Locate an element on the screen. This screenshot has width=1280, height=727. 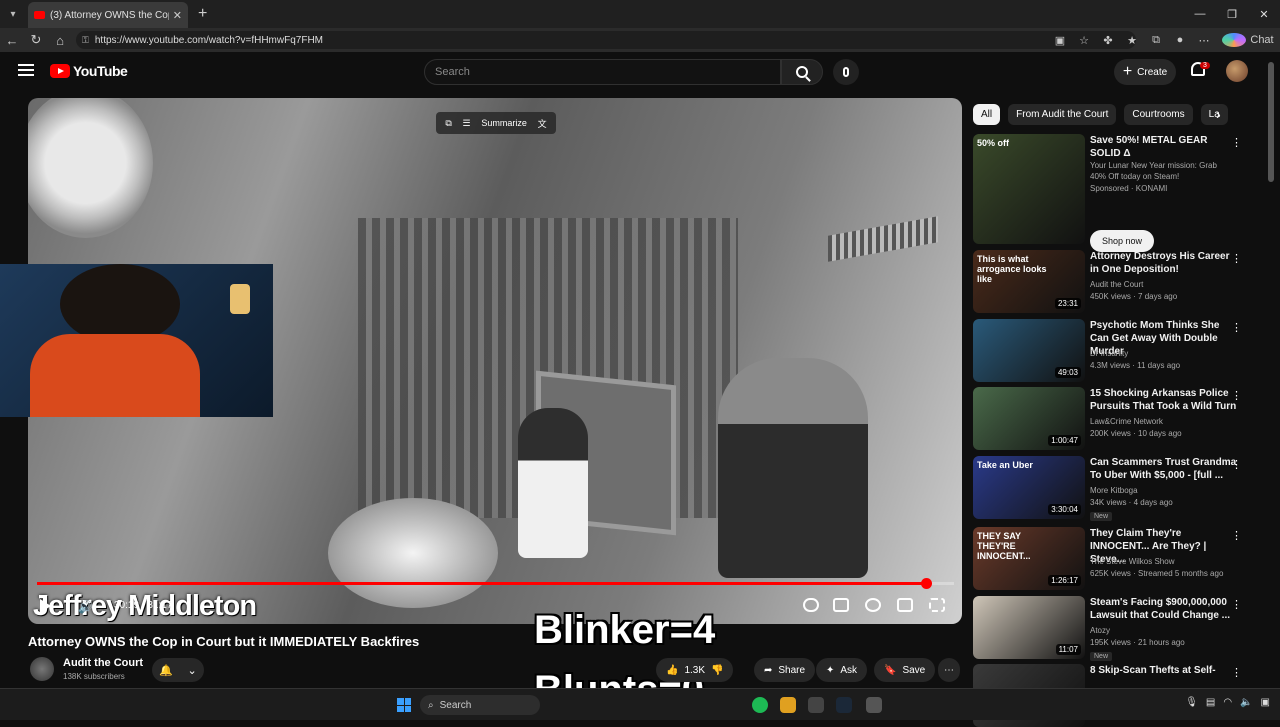
chip-all: All is located at coordinates (987, 114).